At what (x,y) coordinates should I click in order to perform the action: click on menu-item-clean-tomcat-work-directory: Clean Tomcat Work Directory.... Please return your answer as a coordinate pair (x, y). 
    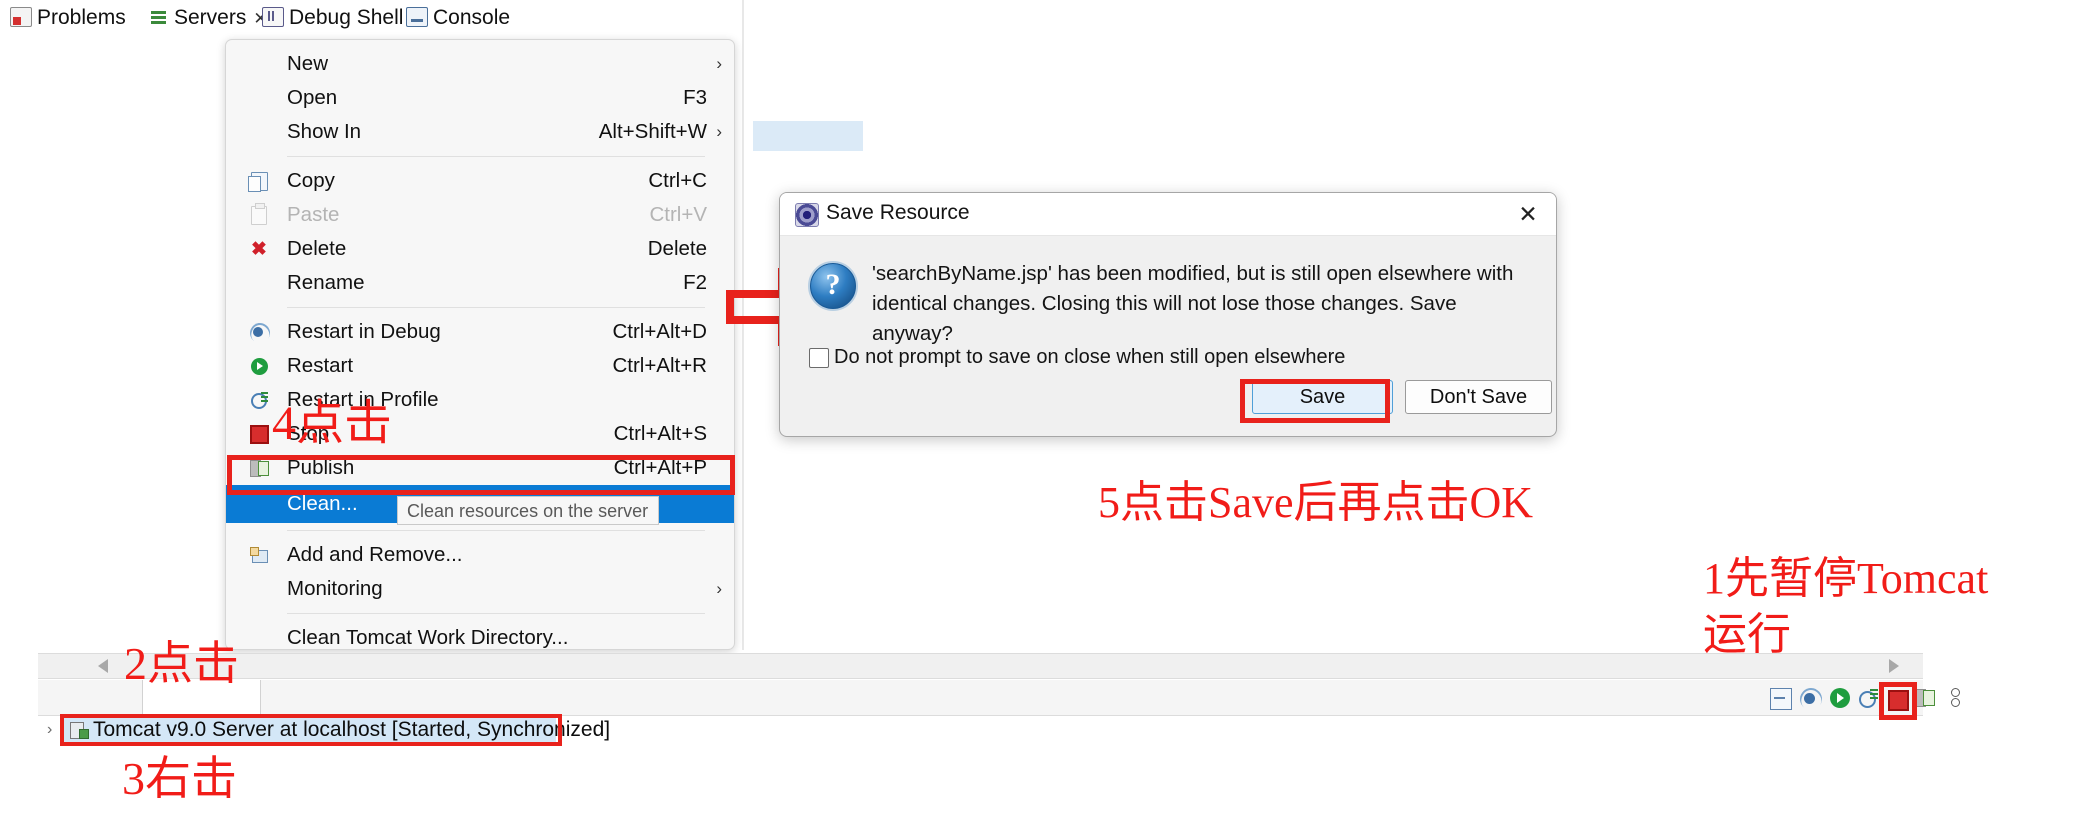
    Looking at the image, I should click on (480, 635).